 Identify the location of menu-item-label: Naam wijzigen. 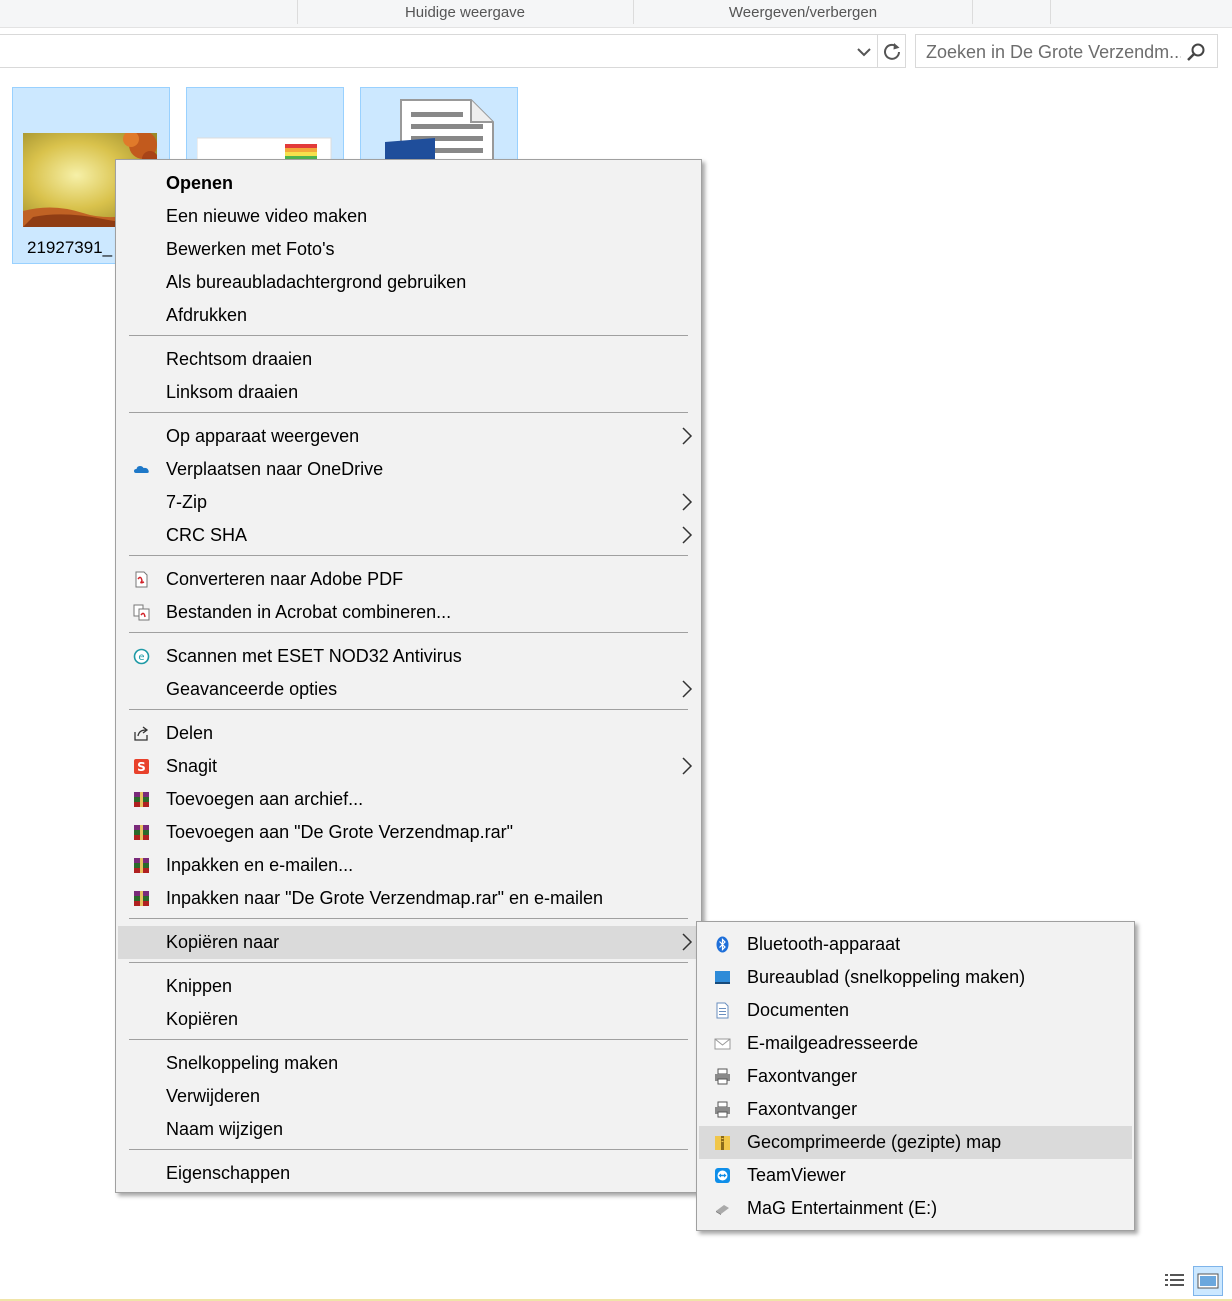
(225, 1129).